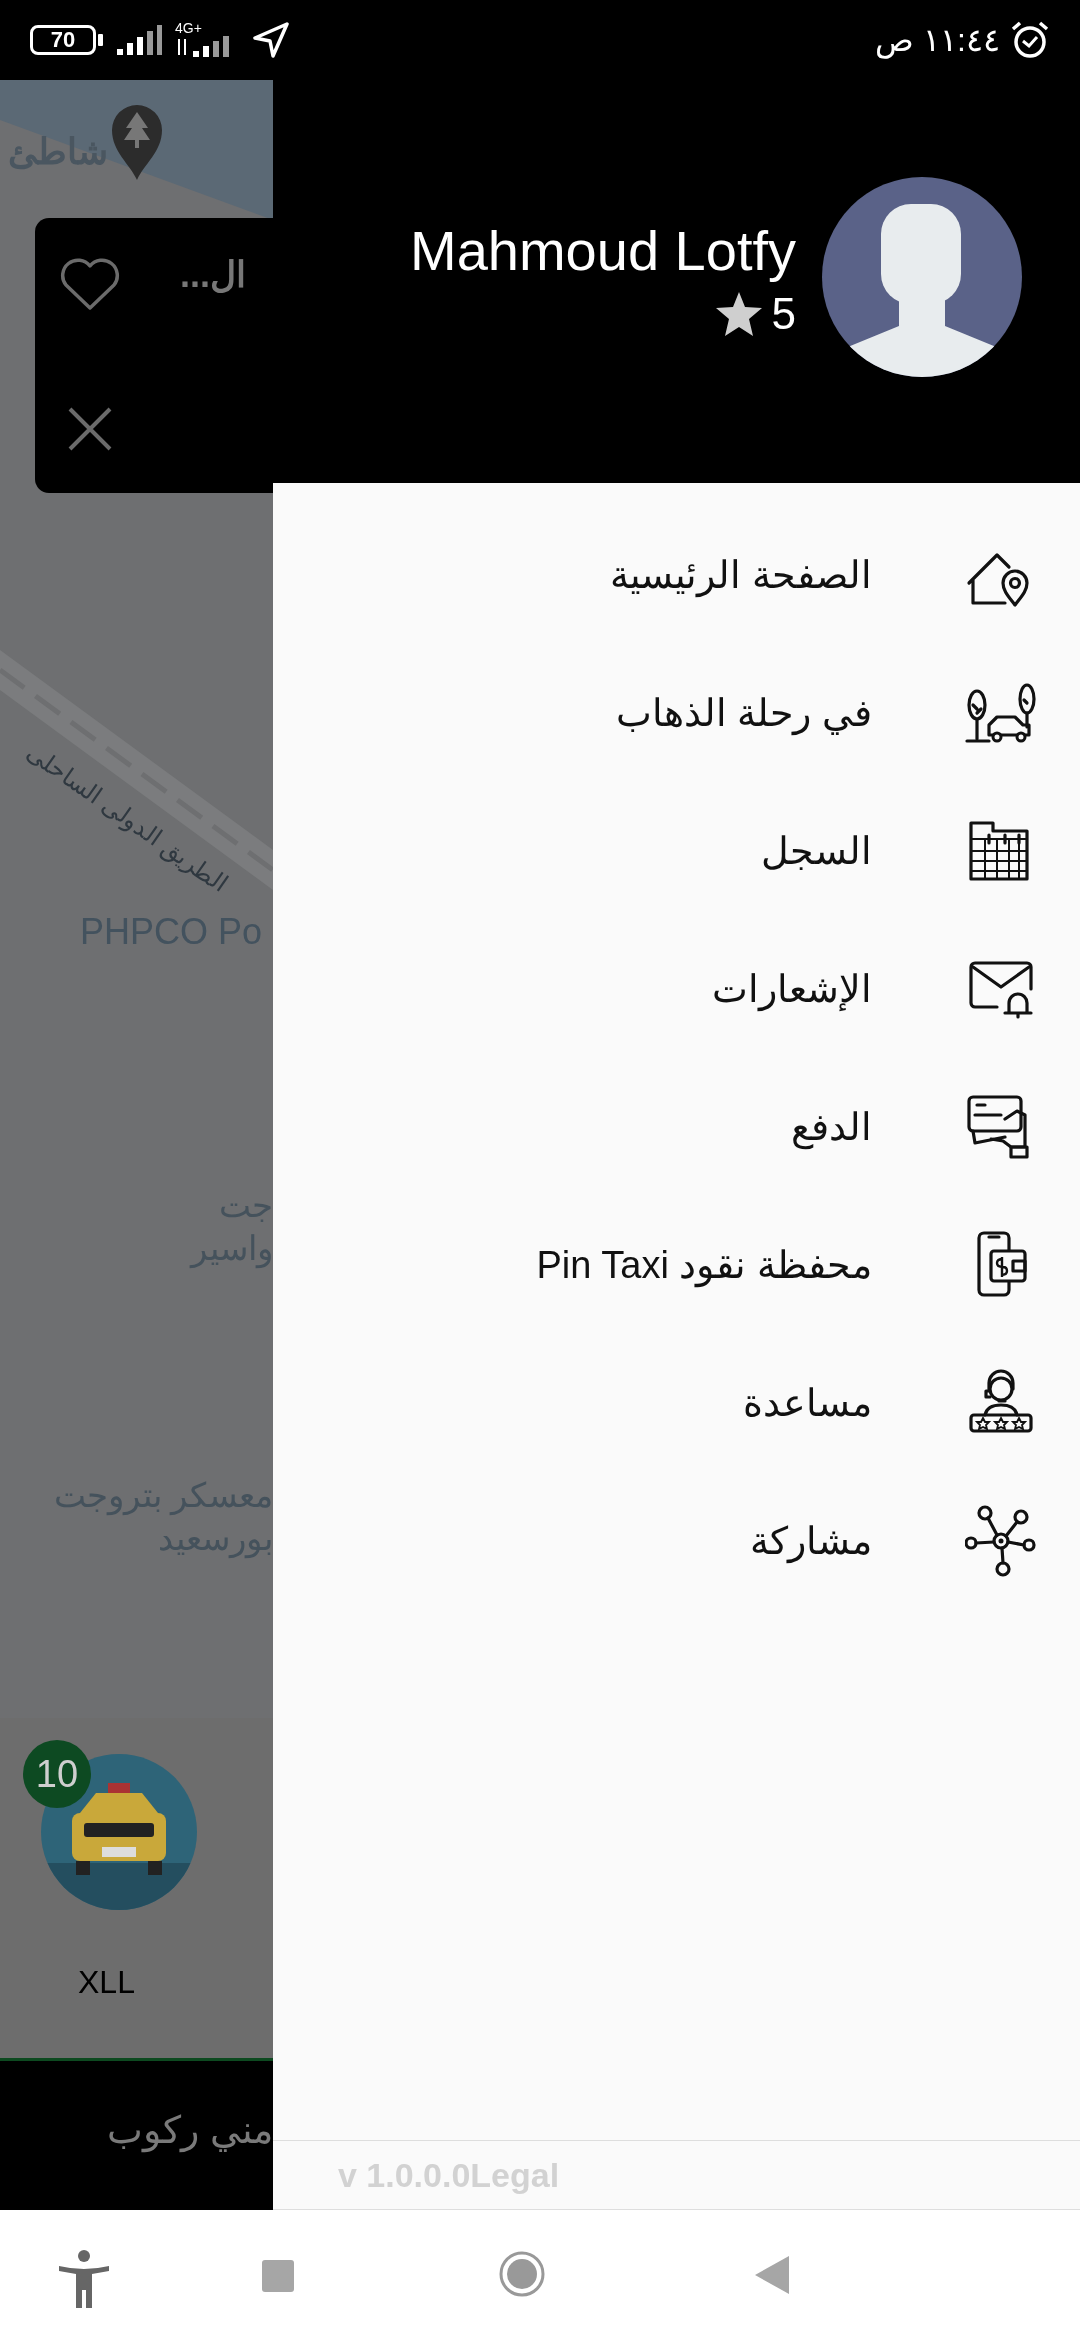 This screenshot has width=1080, height=2340. What do you see at coordinates (127, 818) in the screenshot?
I see `road-label: الطريق الدولى الساحلى` at bounding box center [127, 818].